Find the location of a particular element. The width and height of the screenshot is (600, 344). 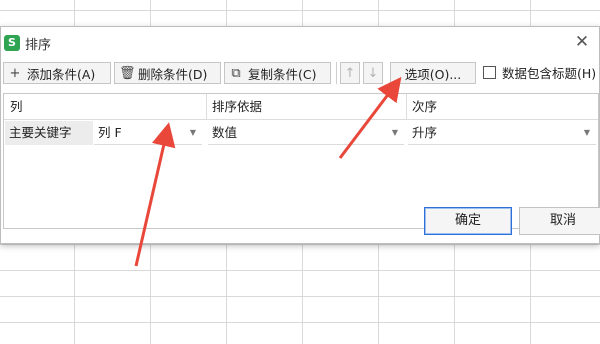

copy-condition-label: 复制条件(C) is located at coordinates (282, 74).